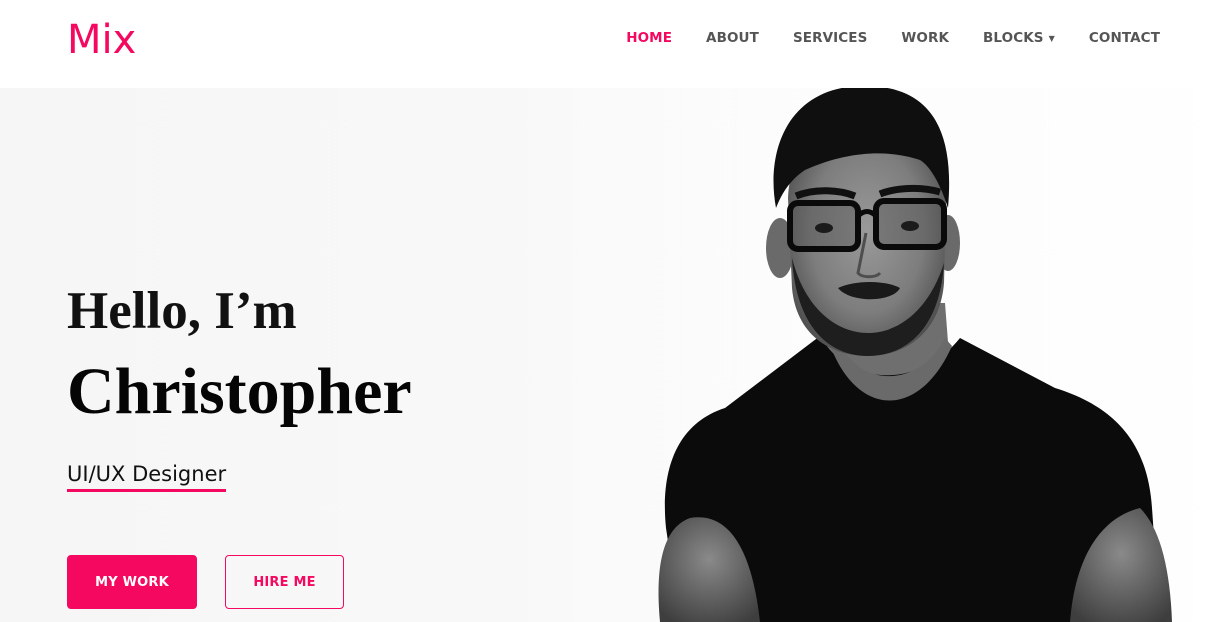 The width and height of the screenshot is (1226, 622). I want to click on nav-item-blocks-label: BLOCKS, so click(1013, 38).